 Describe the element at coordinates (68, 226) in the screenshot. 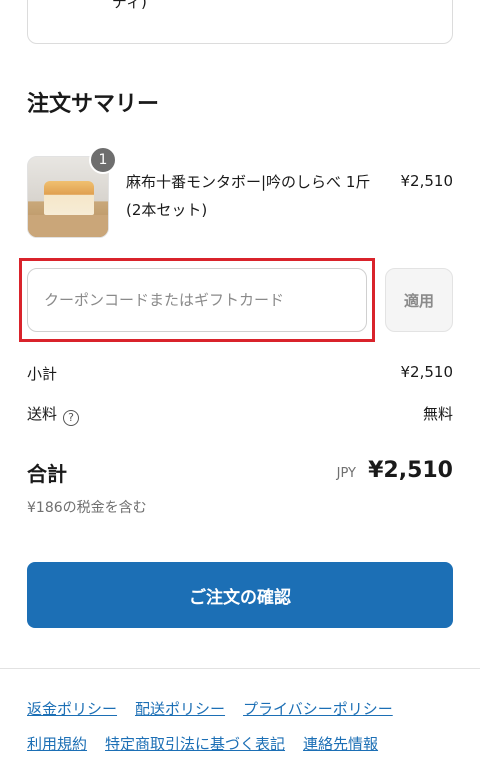

I see `cutting-board` at that location.